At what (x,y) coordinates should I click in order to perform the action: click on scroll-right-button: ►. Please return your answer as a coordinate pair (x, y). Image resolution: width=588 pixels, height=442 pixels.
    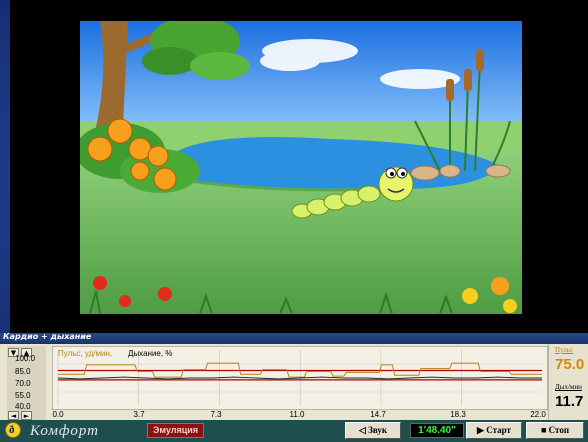
    Looking at the image, I should click on (26, 415).